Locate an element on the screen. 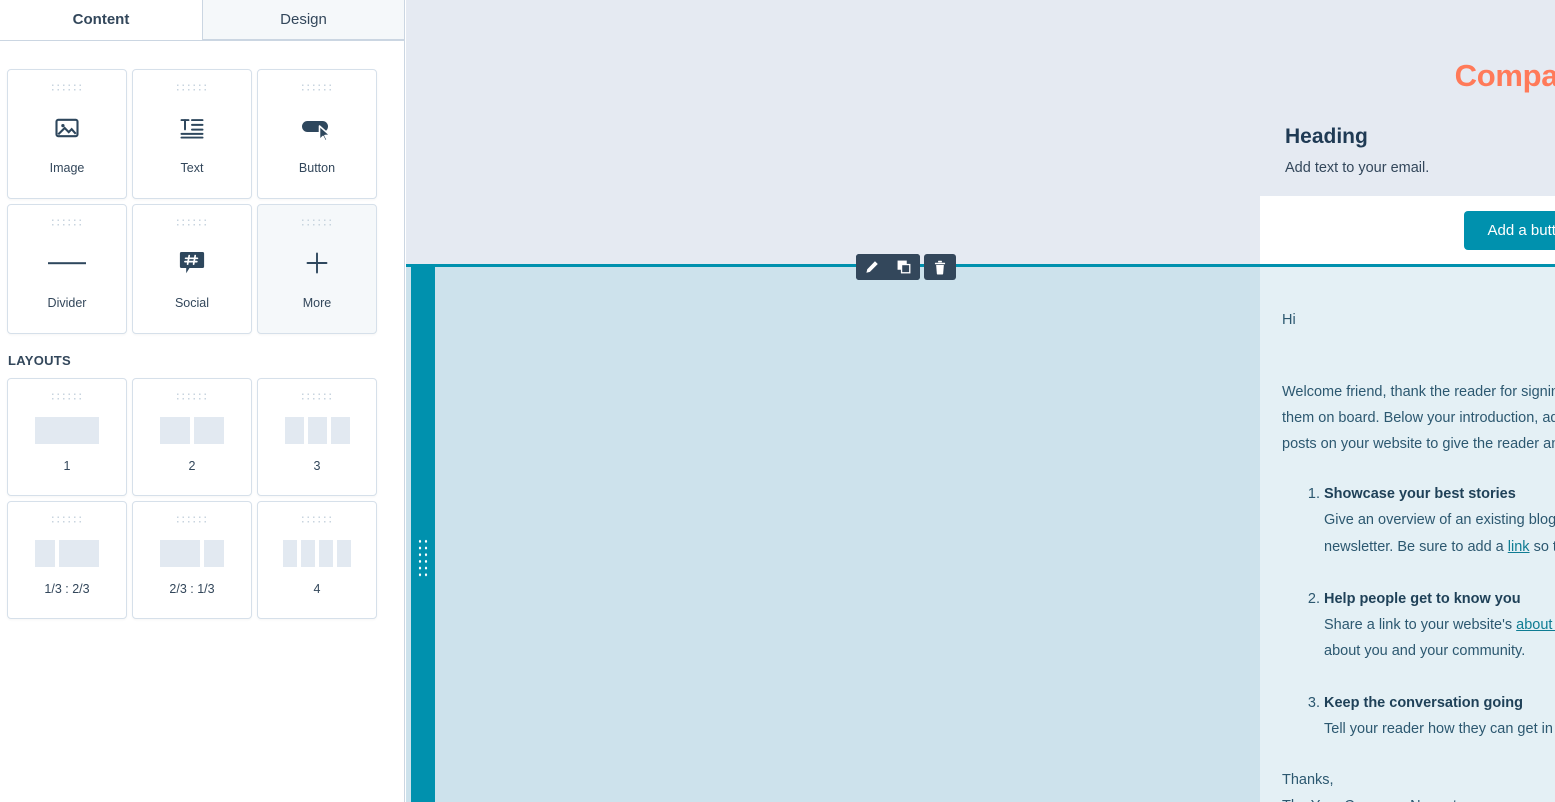  block-card-button: Button is located at coordinates (317, 134).